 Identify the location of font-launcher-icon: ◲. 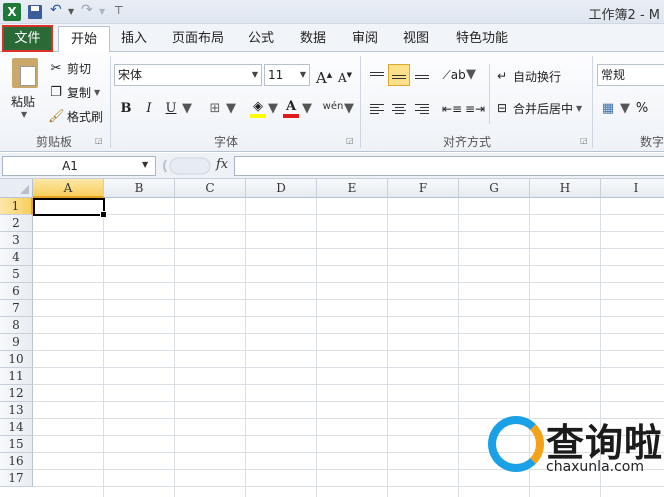
(350, 140).